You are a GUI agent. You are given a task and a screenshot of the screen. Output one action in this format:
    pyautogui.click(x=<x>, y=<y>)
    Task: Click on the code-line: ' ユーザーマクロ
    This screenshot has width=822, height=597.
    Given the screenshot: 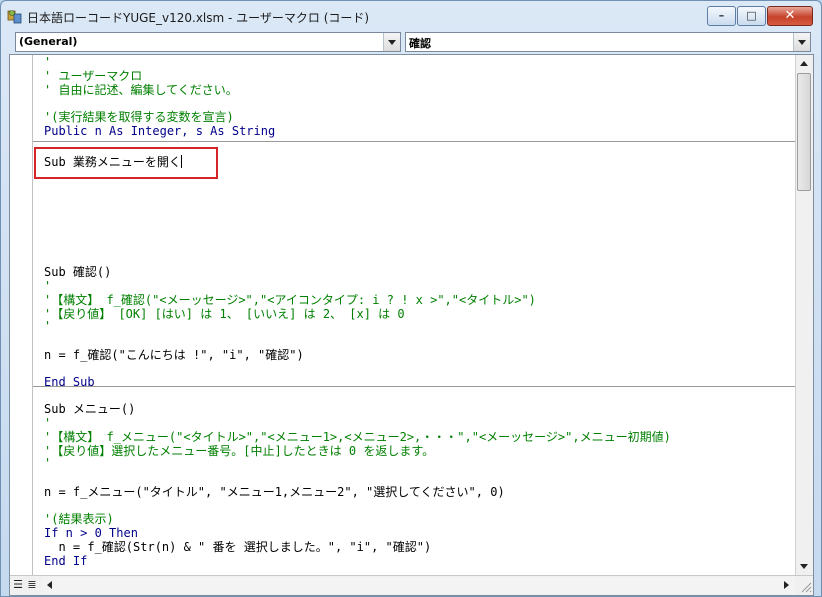 What is the action you would take?
    pyautogui.click(x=93, y=76)
    